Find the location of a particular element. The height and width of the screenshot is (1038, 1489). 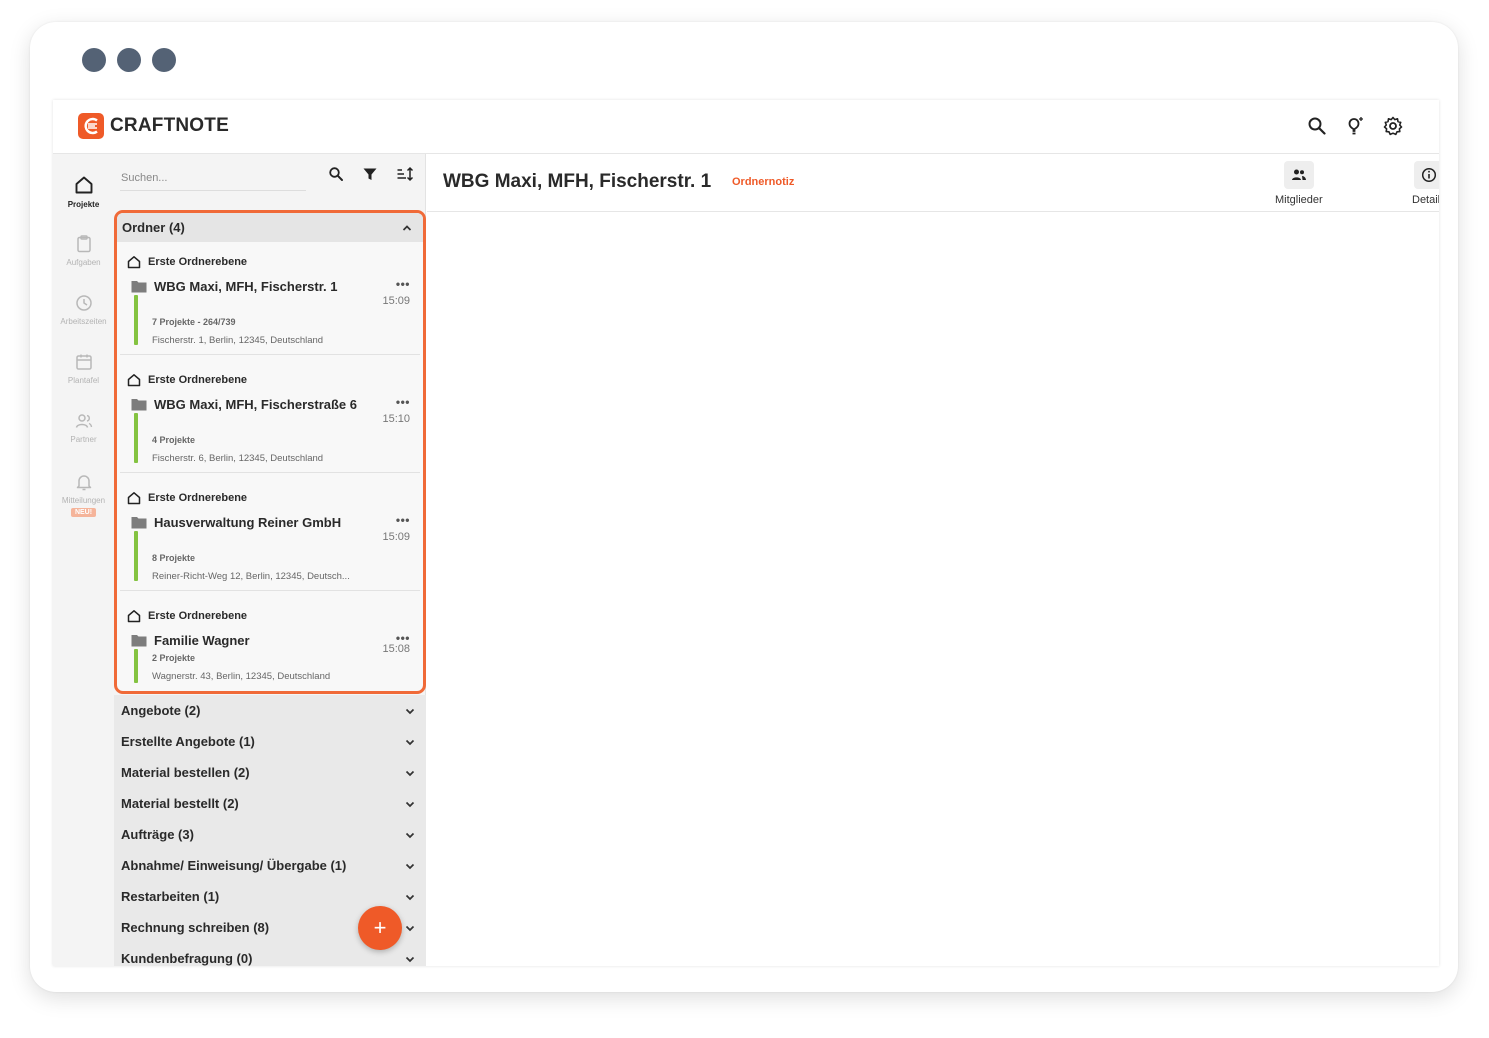

folder-time: 15:08 is located at coordinates (396, 649).